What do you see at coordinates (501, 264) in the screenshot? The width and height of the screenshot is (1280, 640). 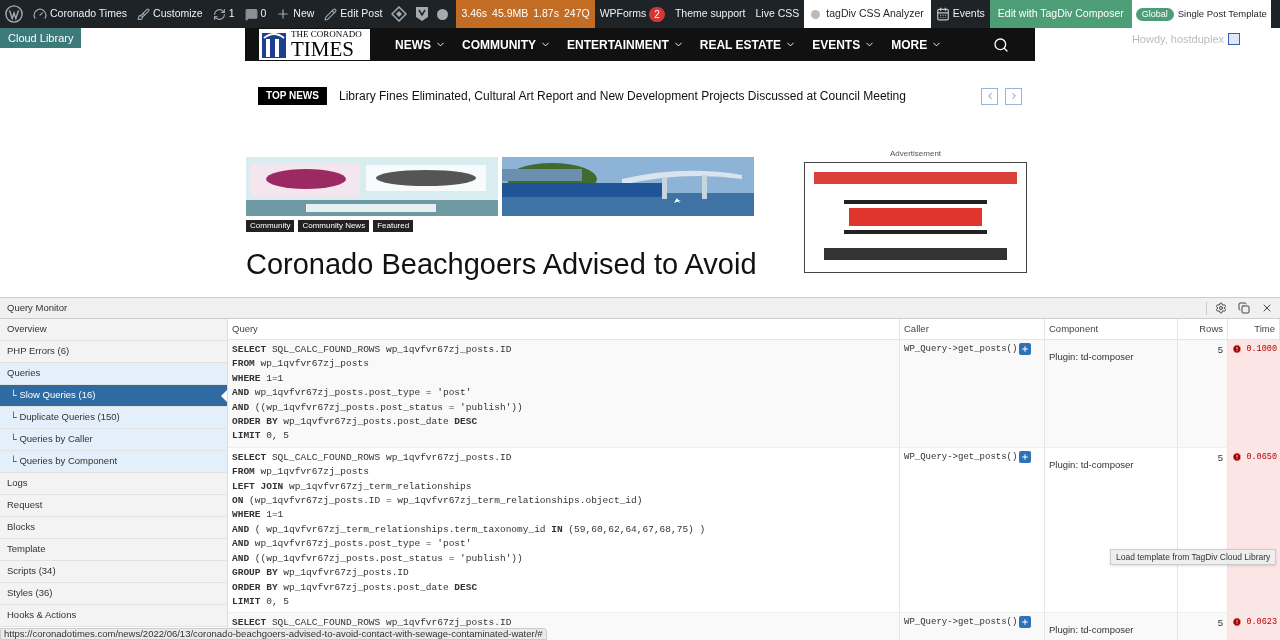 I see `article-title: Coronado Beachgoers Advised to Avoid` at bounding box center [501, 264].